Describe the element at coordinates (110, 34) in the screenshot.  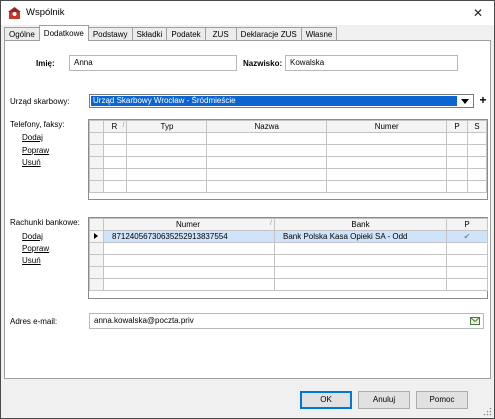
I see `tab-podstawy: Podstawy` at that location.